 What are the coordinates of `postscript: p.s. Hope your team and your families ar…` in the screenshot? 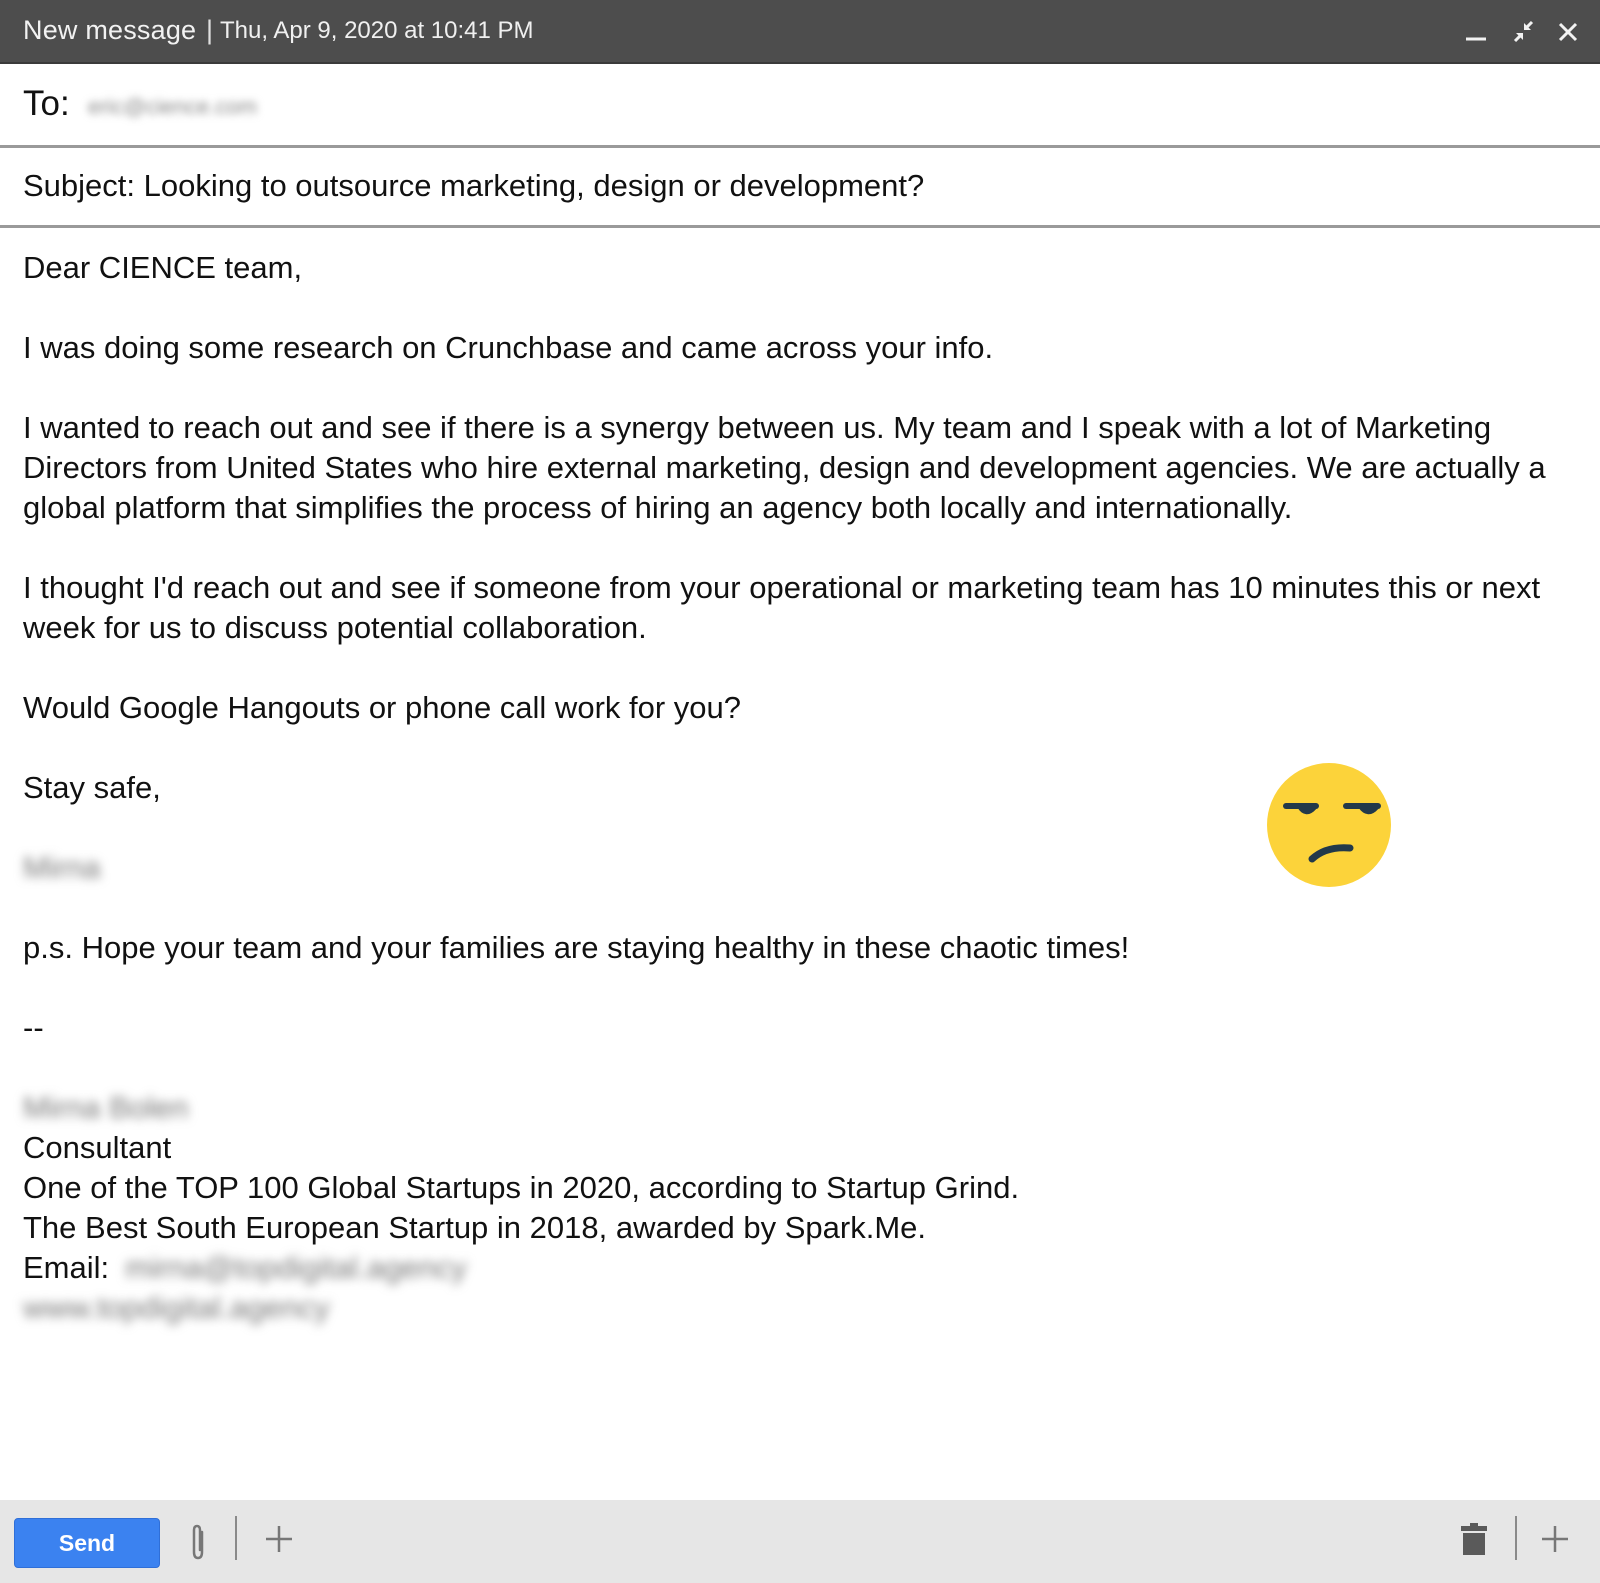 It's located at (576, 947).